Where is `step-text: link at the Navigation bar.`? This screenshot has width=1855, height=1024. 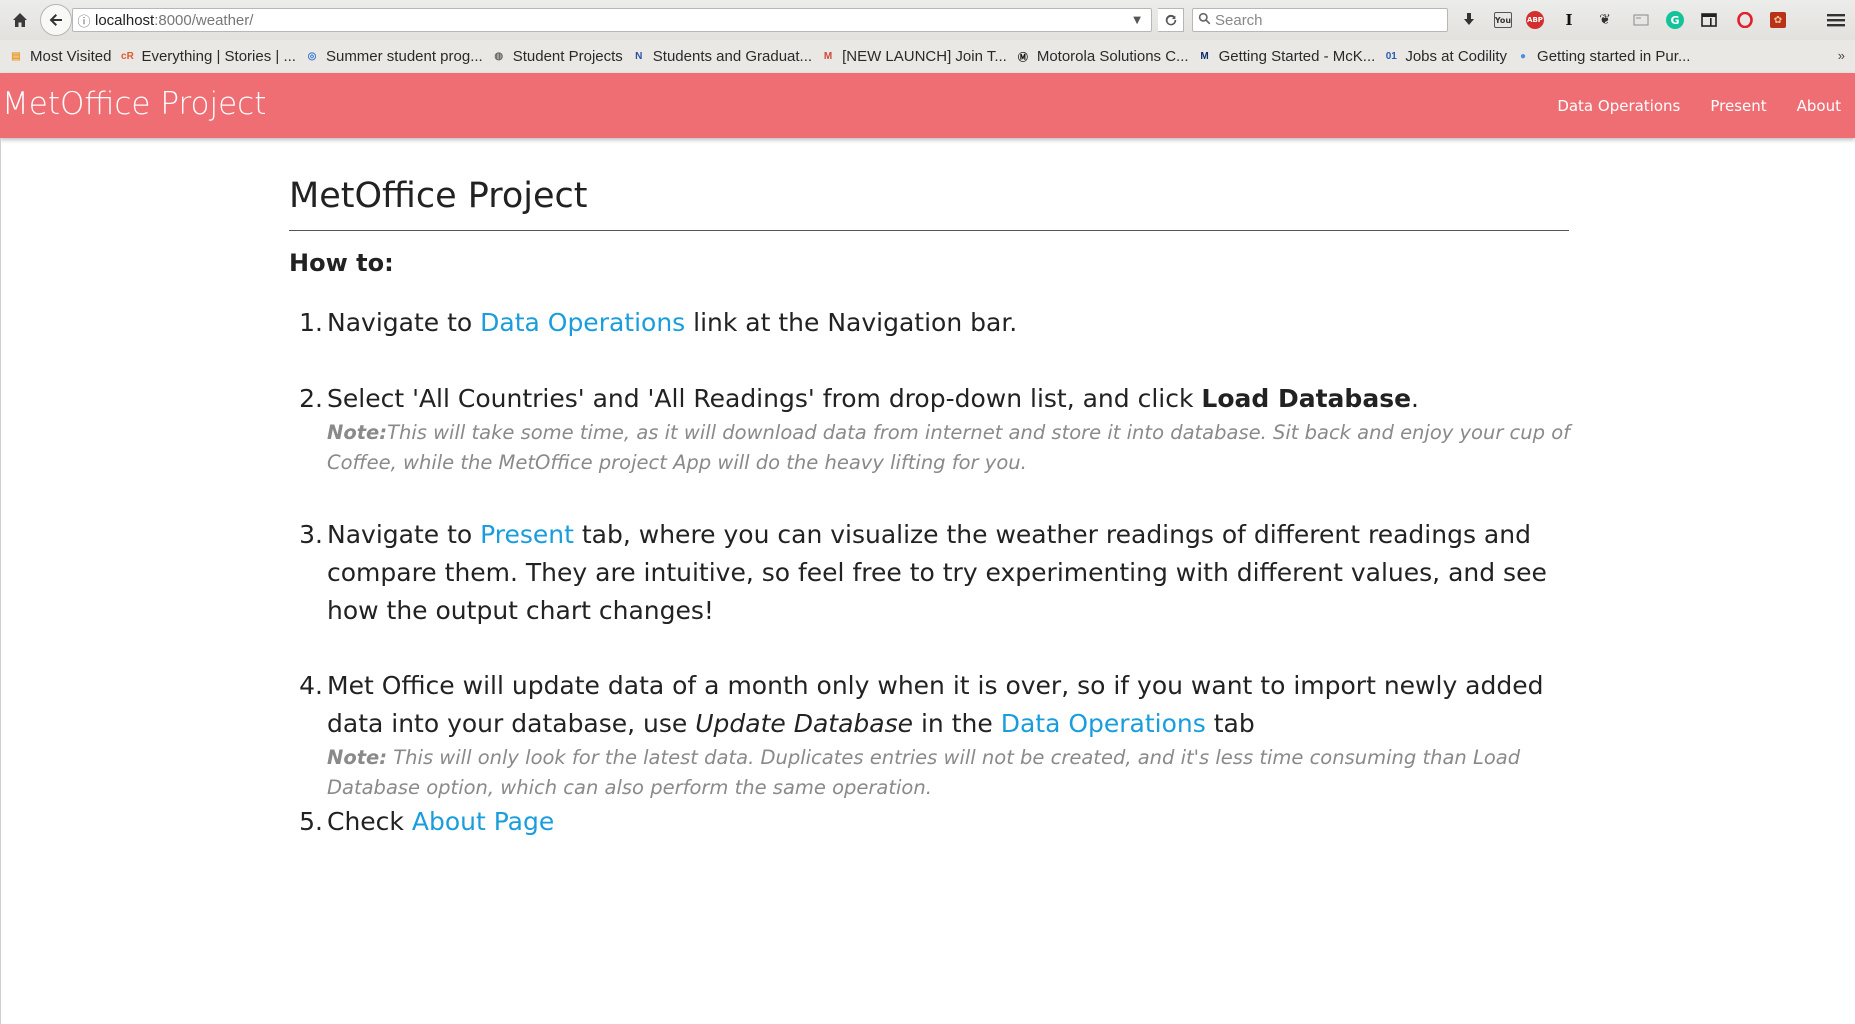
step-text: link at the Navigation bar. is located at coordinates (851, 322).